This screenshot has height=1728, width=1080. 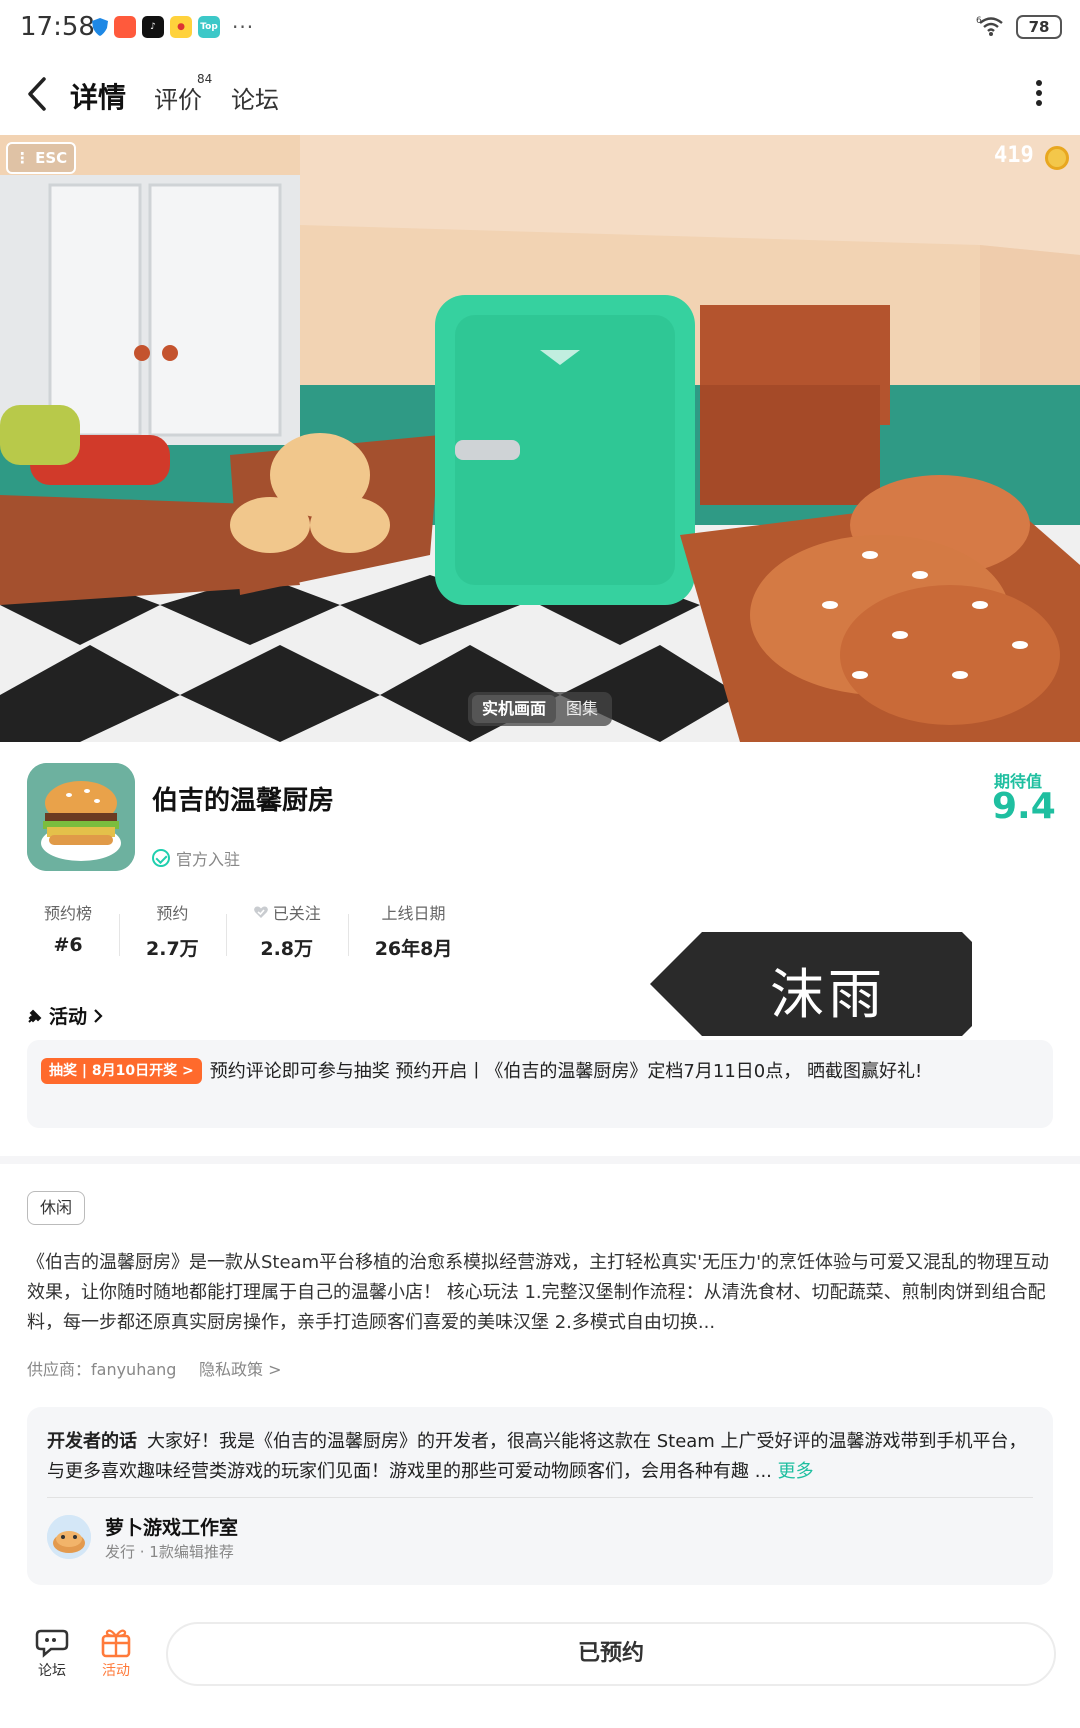 I want to click on coin-icon, so click(x=1057, y=158).